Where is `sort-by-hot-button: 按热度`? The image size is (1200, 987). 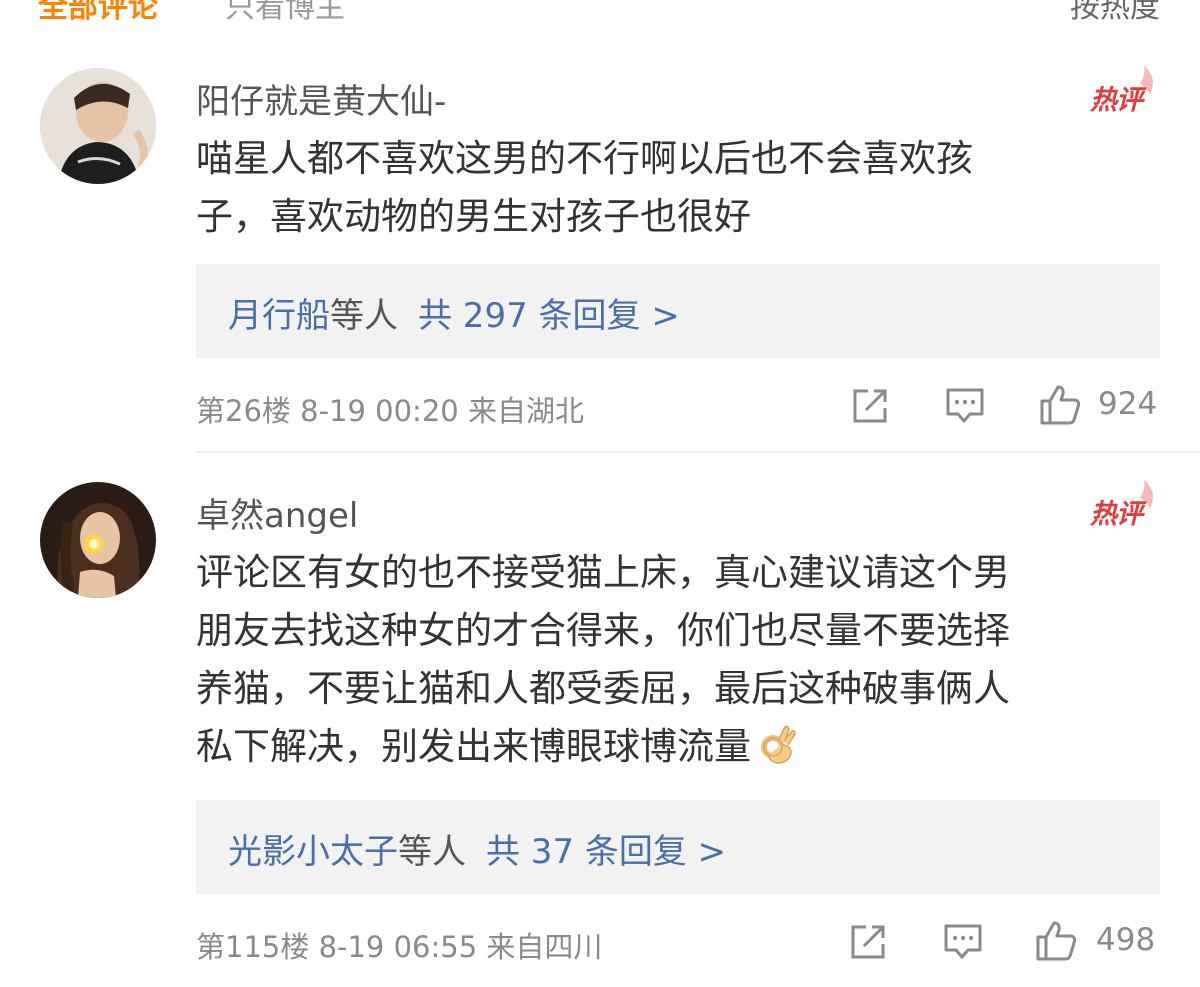 sort-by-hot-button: 按热度 is located at coordinates (1115, 13).